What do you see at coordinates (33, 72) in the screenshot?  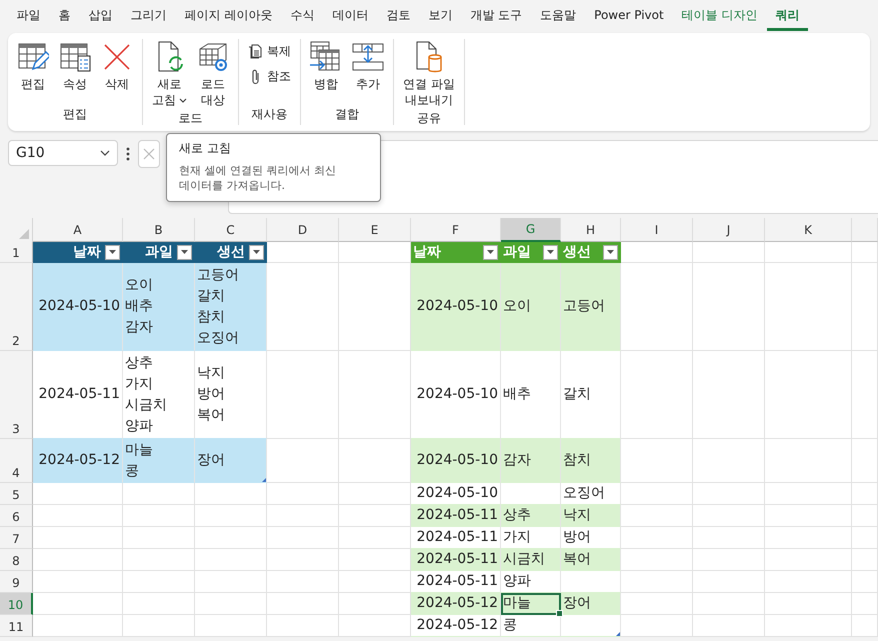 I see `ribbon-button: 편집` at bounding box center [33, 72].